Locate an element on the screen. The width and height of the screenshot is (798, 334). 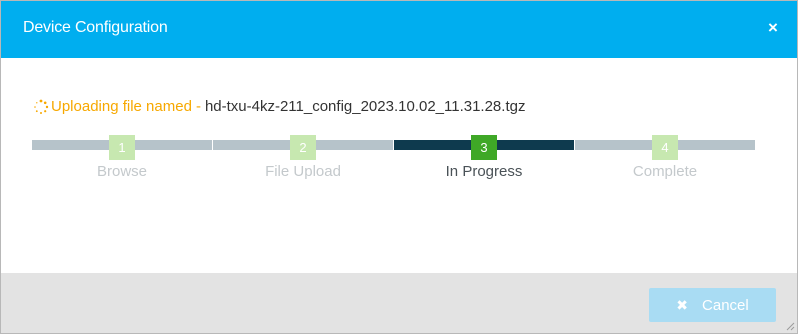
spinner-icon is located at coordinates (41, 106).